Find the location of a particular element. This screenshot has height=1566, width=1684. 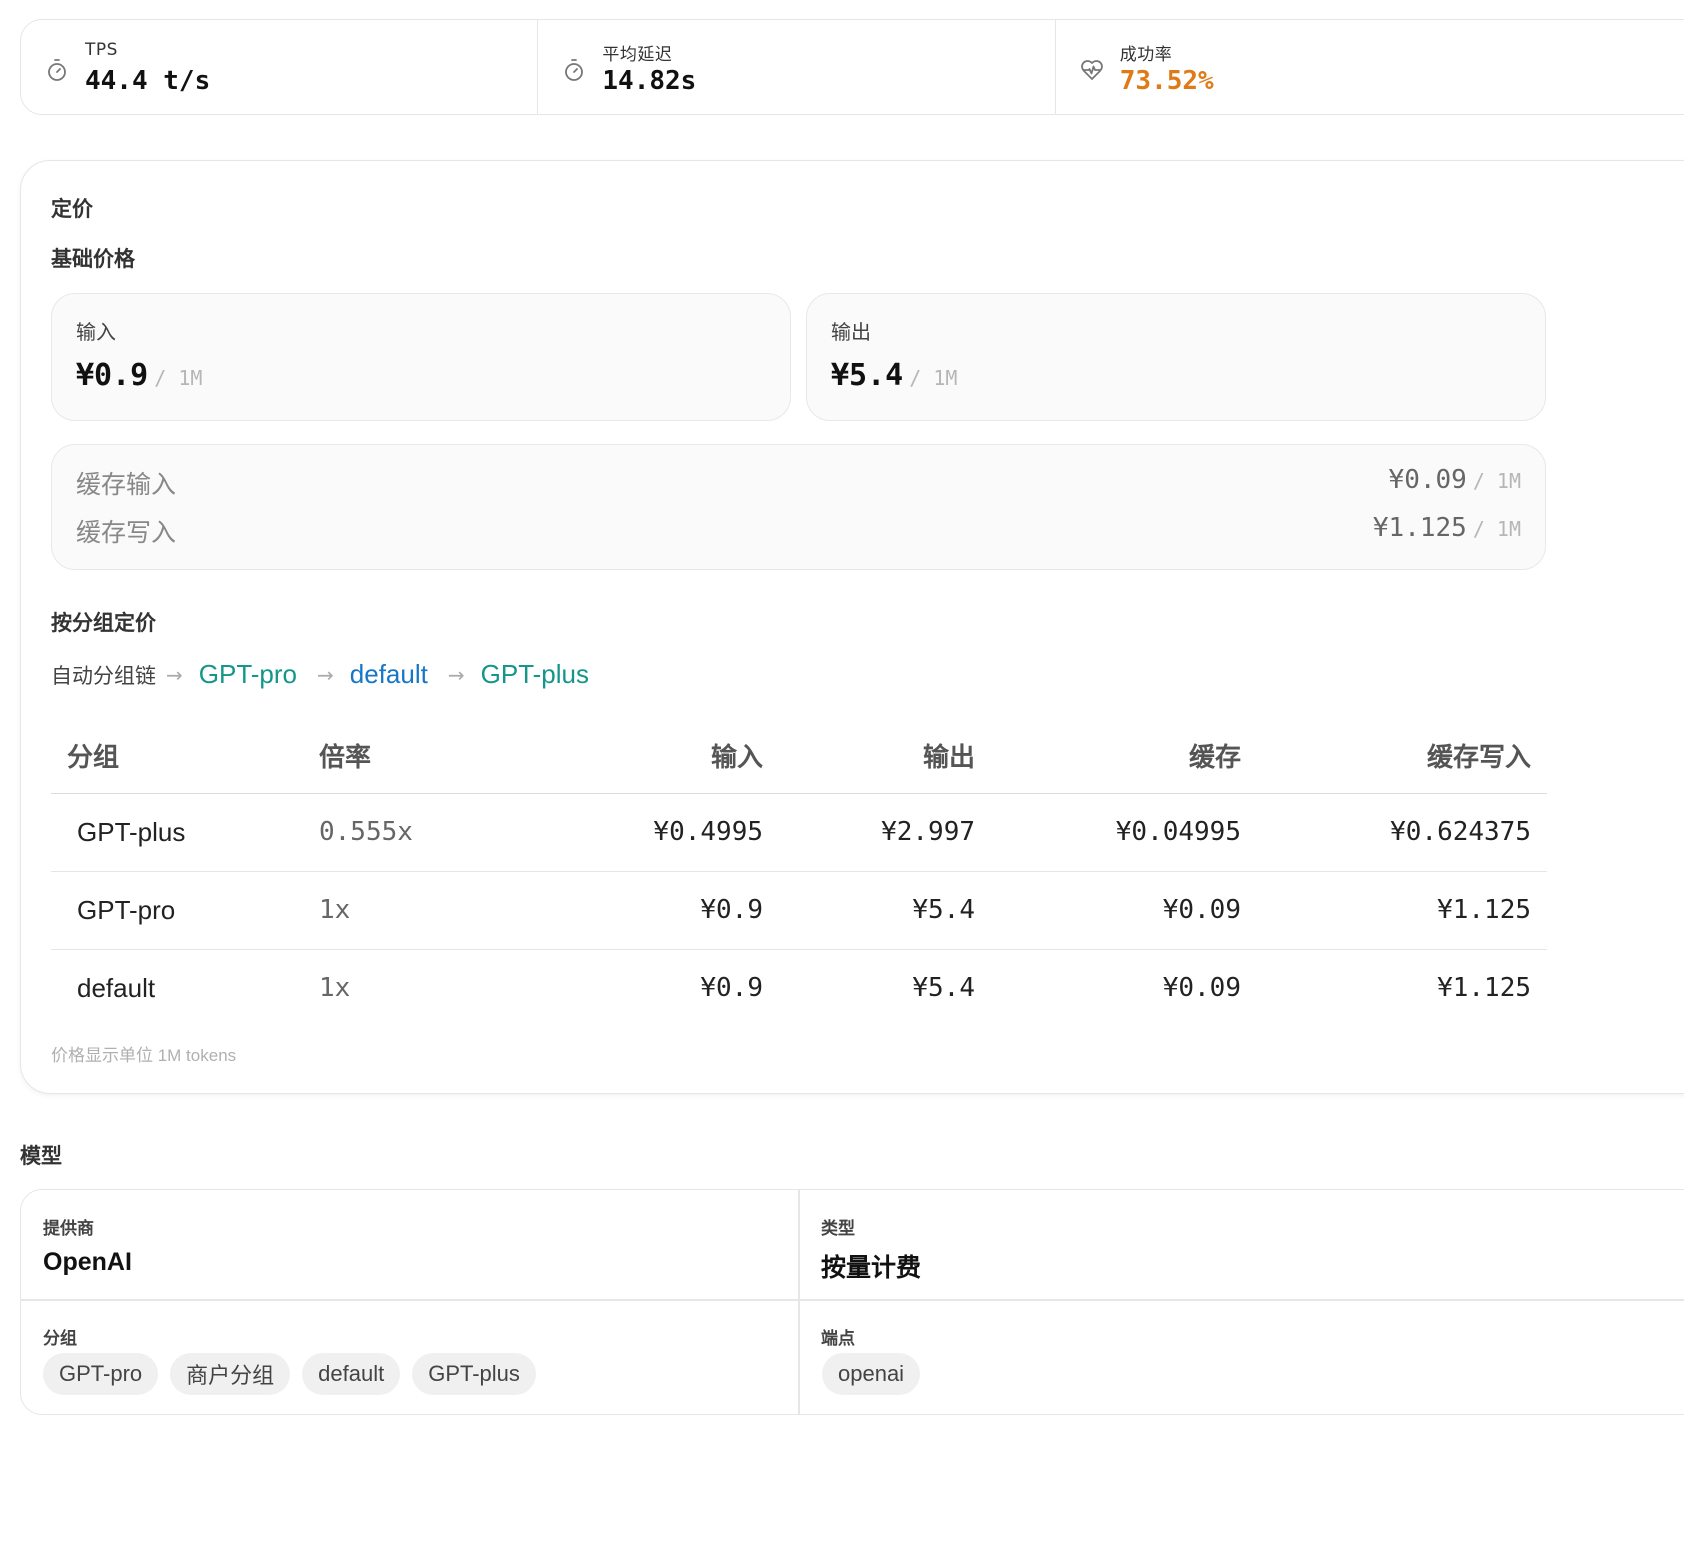

table-header-row: 分组 倍率 输入 输出 缓存 缓存写入 is located at coordinates (799, 756).